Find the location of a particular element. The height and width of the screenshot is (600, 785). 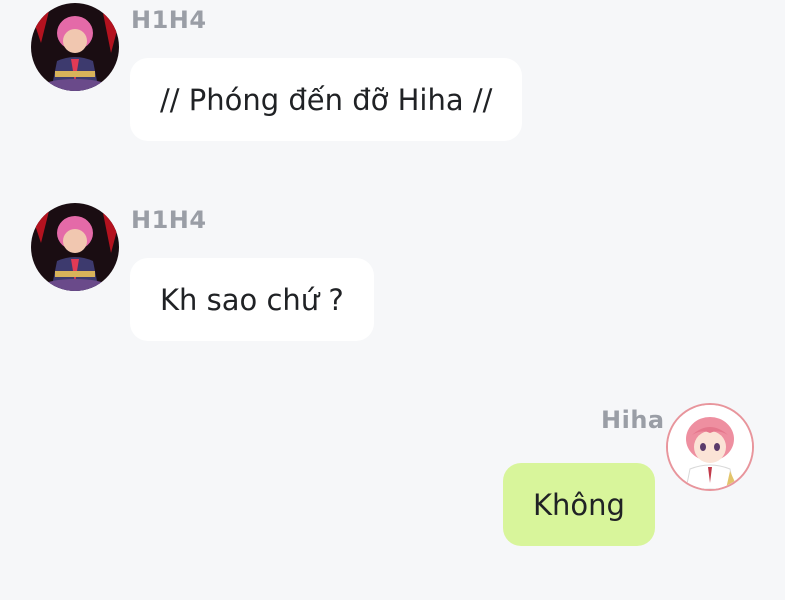

message-bubble-incoming: Kh sao chứ ? is located at coordinates (252, 299).